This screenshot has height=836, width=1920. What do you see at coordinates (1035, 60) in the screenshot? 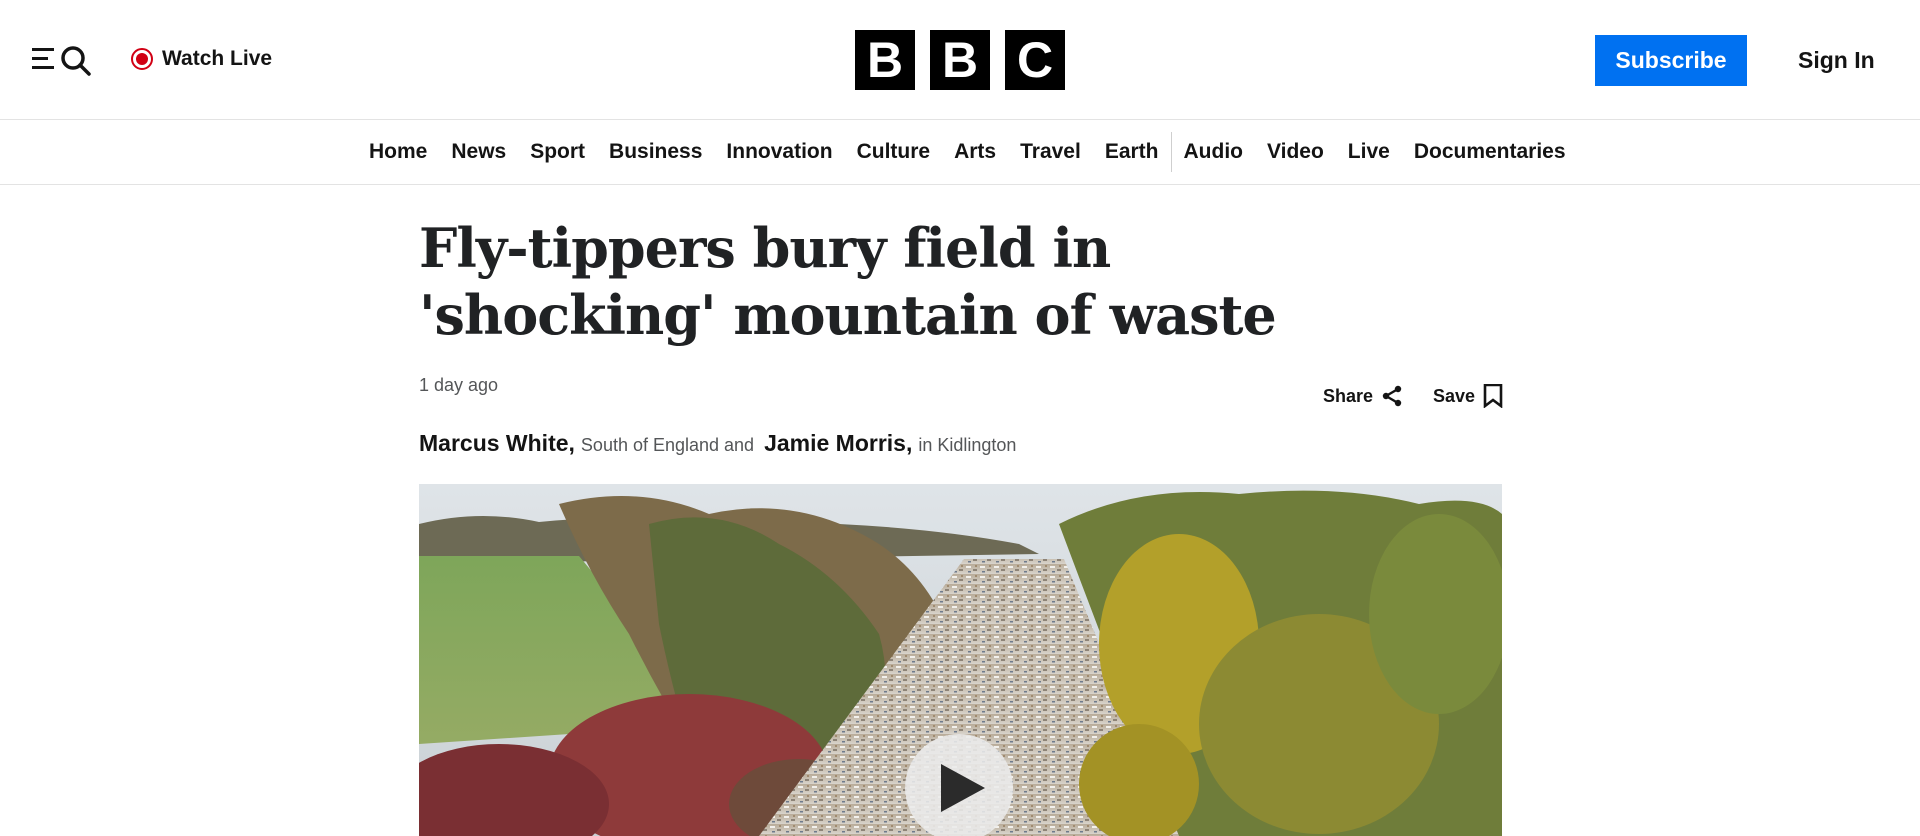
I see `logo-letter: C` at bounding box center [1035, 60].